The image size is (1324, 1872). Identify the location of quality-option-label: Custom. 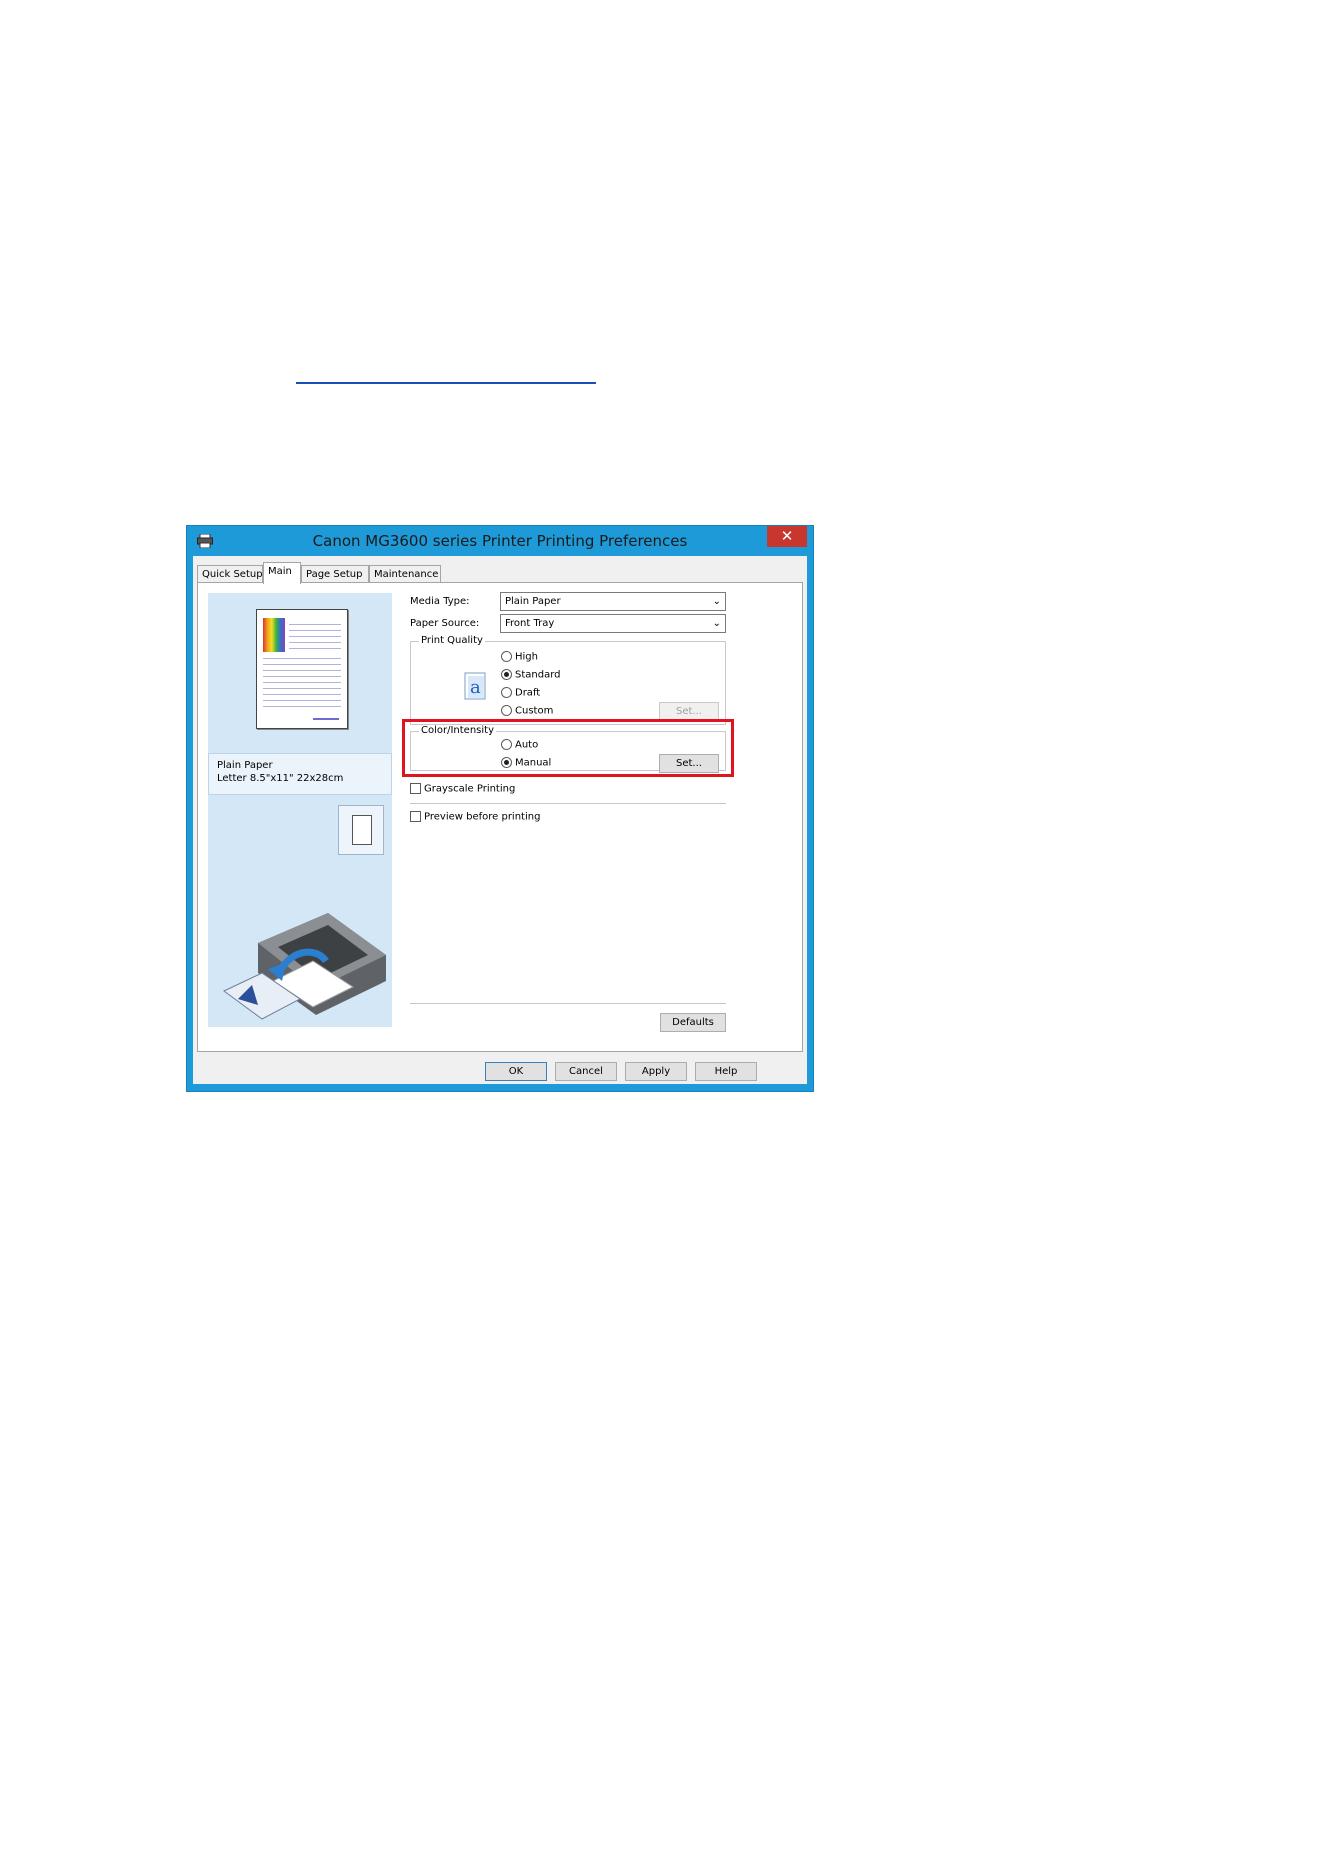
(534, 711).